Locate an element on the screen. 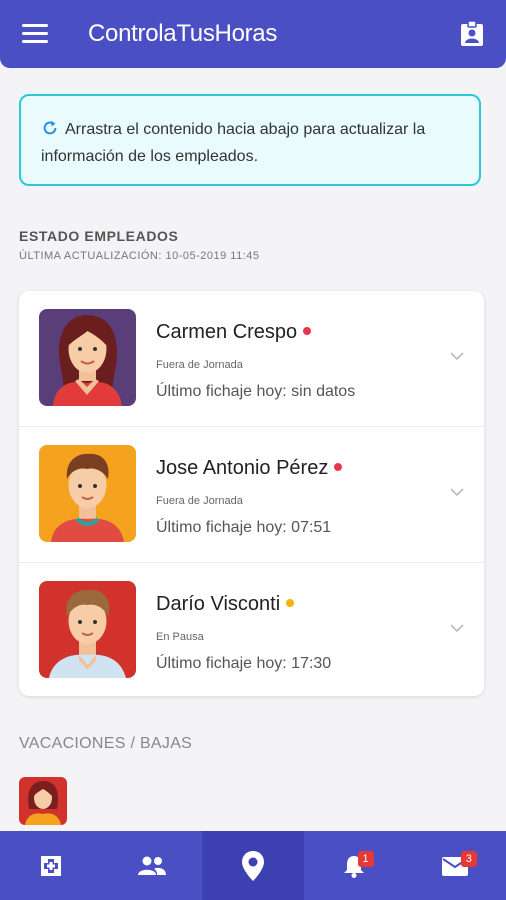 Image resolution: width=506 pixels, height=900 pixels. tab-alerts: 1 is located at coordinates (354, 865).